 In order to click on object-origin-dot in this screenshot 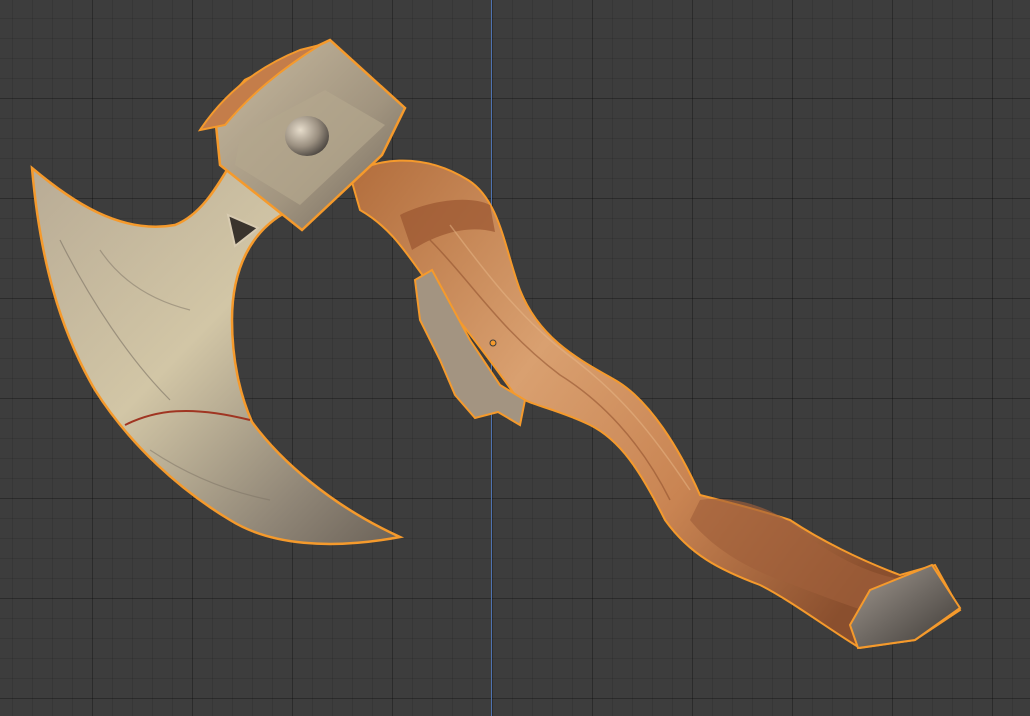, I will do `click(493, 343)`.